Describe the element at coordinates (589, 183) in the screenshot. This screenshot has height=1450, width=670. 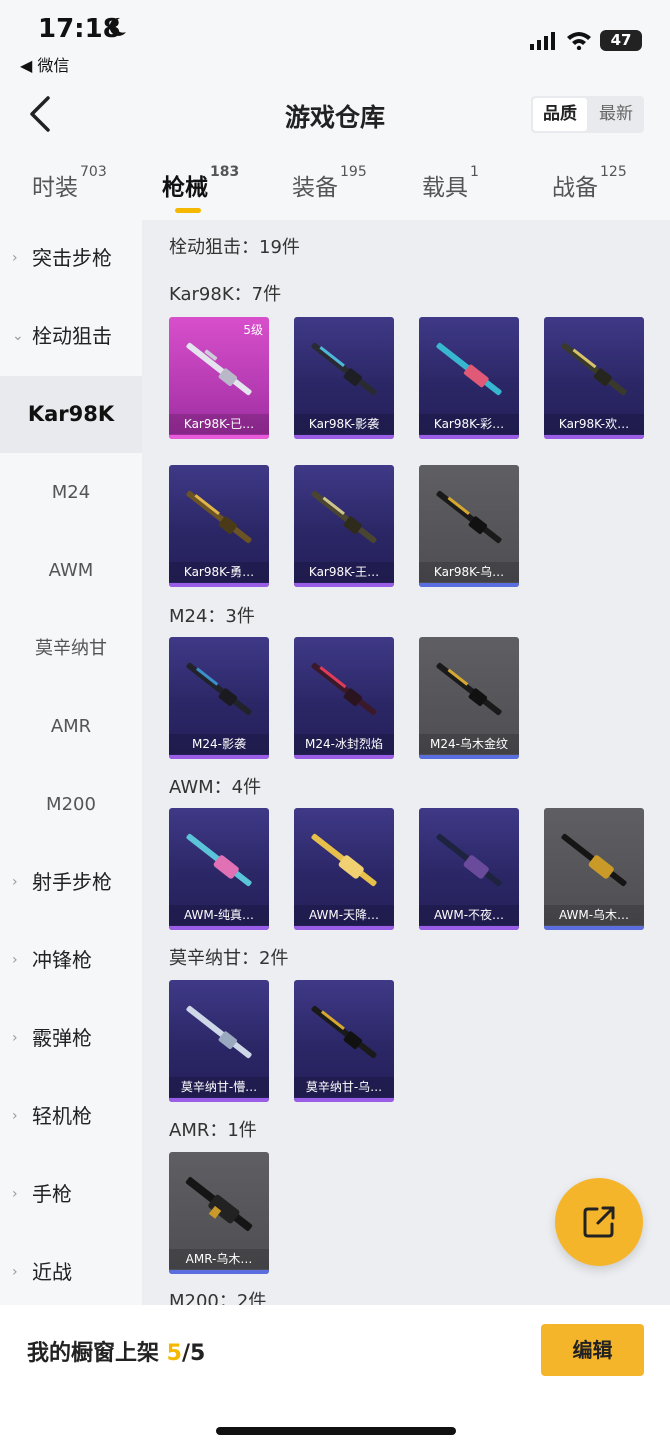
I see `tab-supplies: 战备125` at that location.